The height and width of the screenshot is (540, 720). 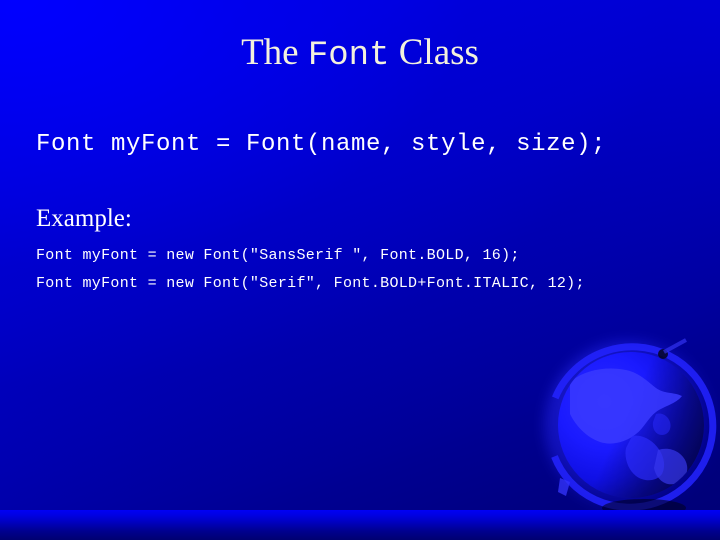 I want to click on globe-stand, so click(x=564, y=487).